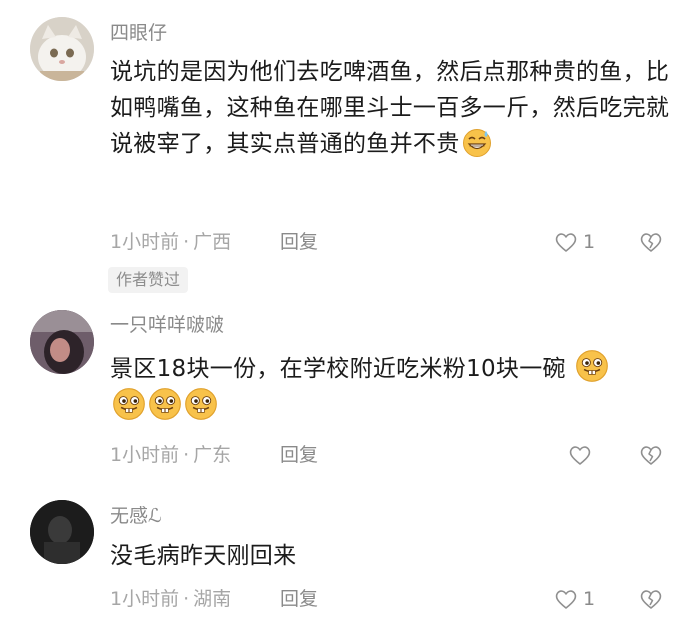 The height and width of the screenshot is (622, 700). What do you see at coordinates (136, 516) in the screenshot?
I see `username: 无感ℒ` at bounding box center [136, 516].